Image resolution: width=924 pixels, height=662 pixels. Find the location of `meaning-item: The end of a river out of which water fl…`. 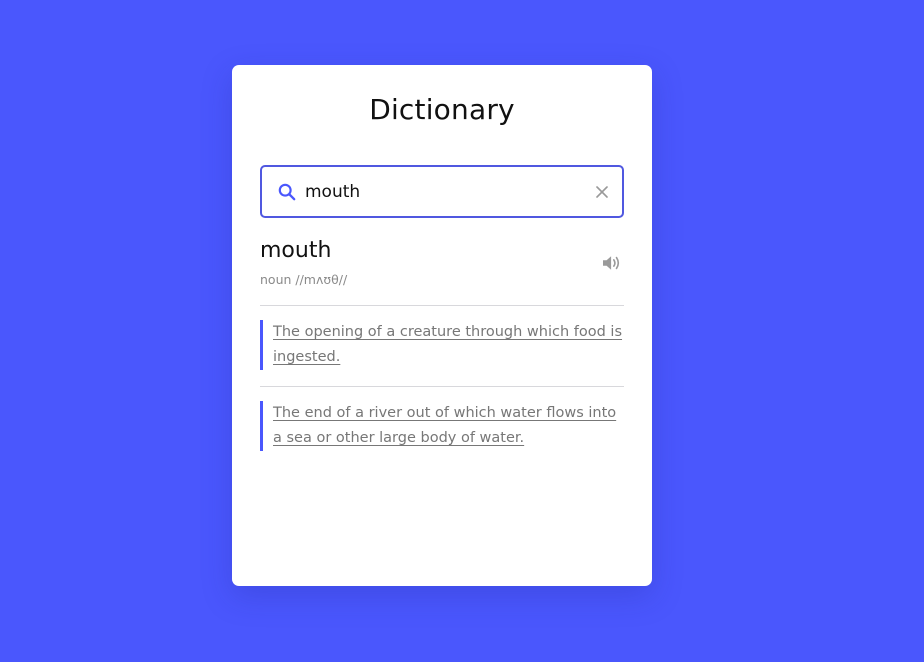

meaning-item: The end of a river out of which water fl… is located at coordinates (442, 427).